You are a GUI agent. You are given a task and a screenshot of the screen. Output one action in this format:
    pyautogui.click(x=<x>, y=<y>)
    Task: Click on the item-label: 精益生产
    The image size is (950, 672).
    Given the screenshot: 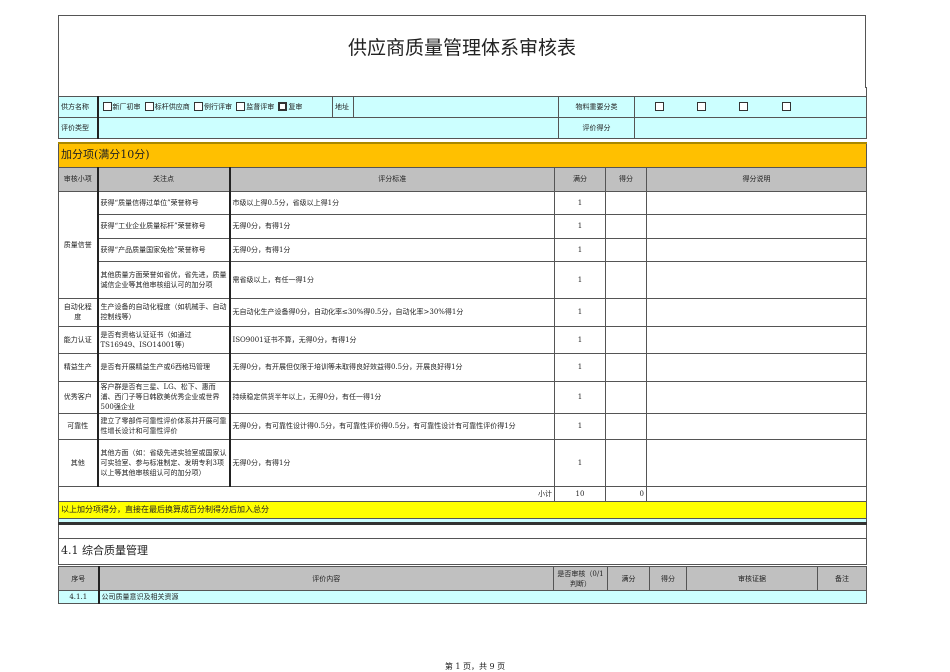 What is the action you would take?
    pyautogui.click(x=78, y=367)
    